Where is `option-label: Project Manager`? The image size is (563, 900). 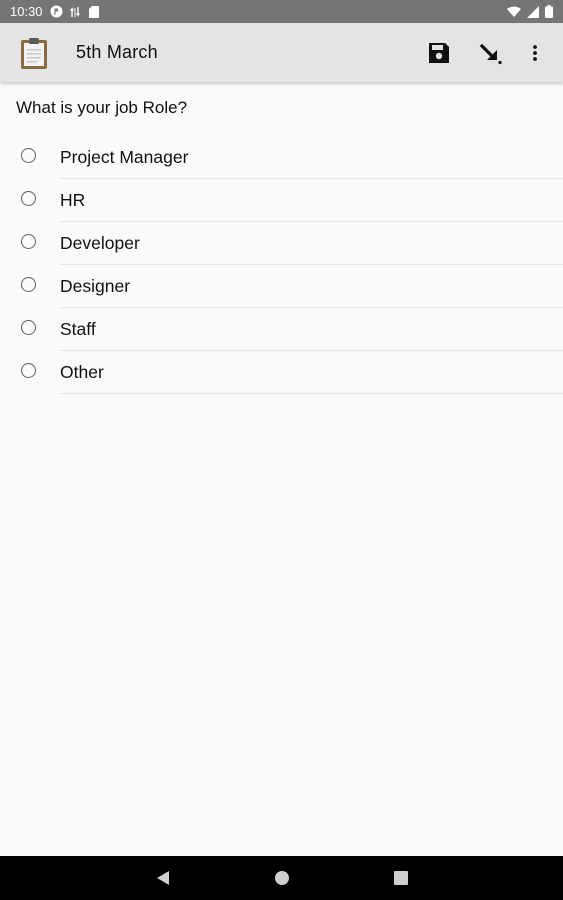 option-label: Project Manager is located at coordinates (124, 157).